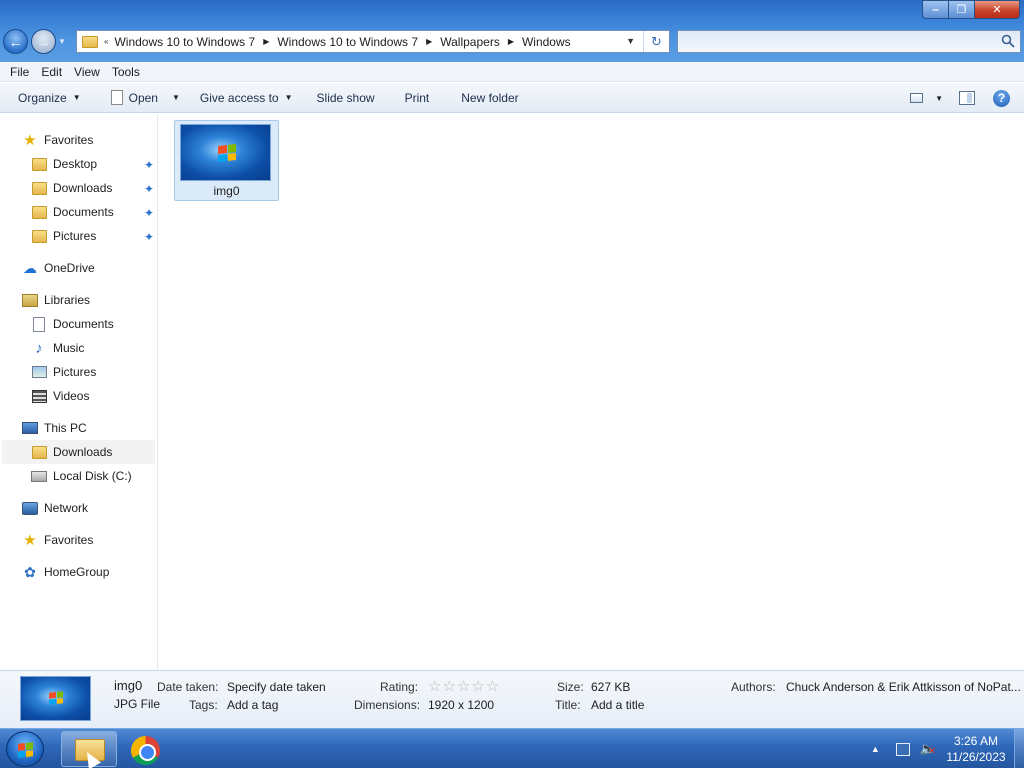 Image resolution: width=1024 pixels, height=768 pixels. I want to click on nav-library-pictures: Pictures, so click(63, 372).